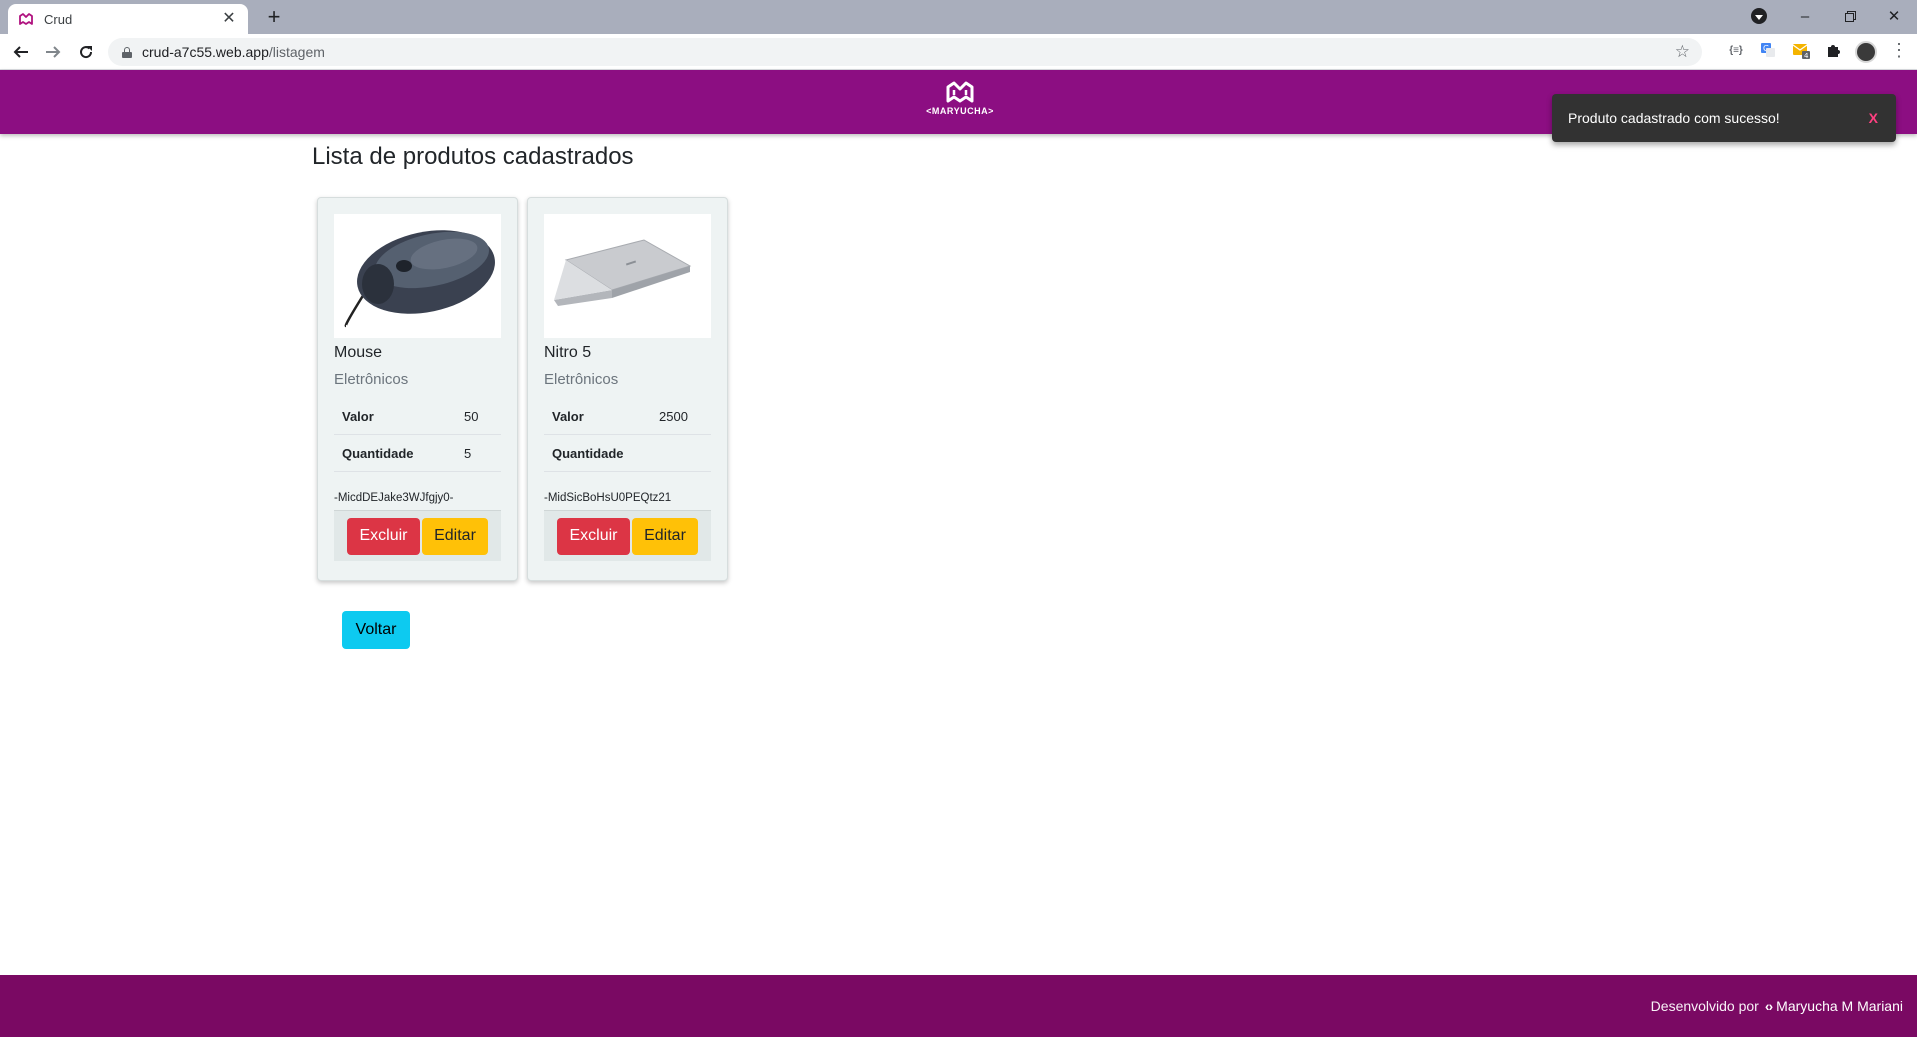 This screenshot has width=1917, height=1037. Describe the element at coordinates (229, 19) in the screenshot. I see `close-icon: ✕` at that location.